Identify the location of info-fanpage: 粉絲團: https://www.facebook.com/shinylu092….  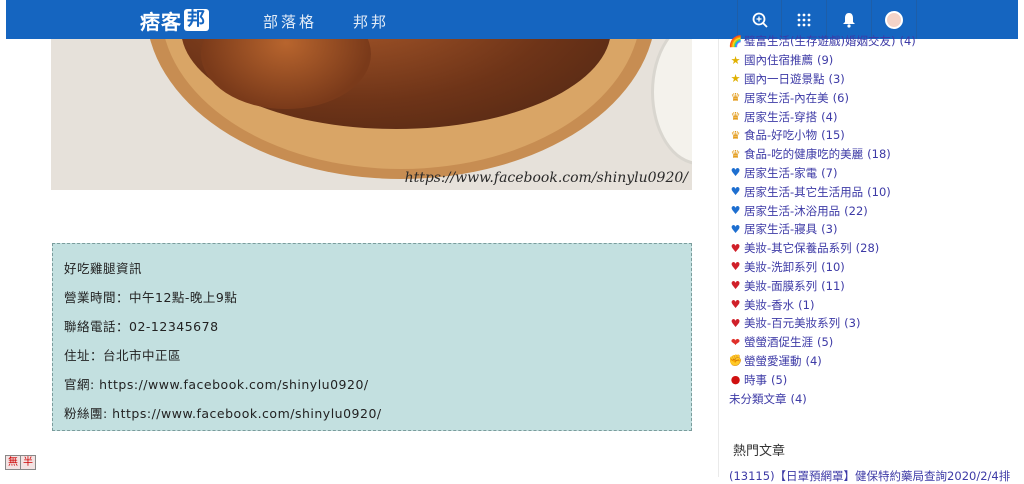
(223, 413).